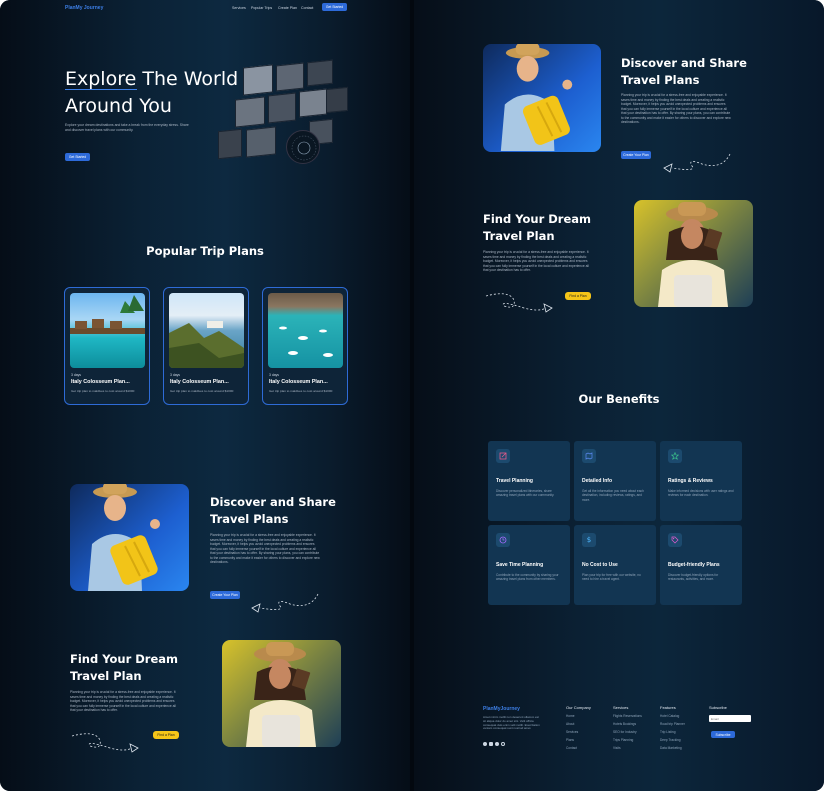 The width and height of the screenshot is (824, 791). What do you see at coordinates (690, 481) in the screenshot?
I see `benefit-title: Ratings & Reviews` at bounding box center [690, 481].